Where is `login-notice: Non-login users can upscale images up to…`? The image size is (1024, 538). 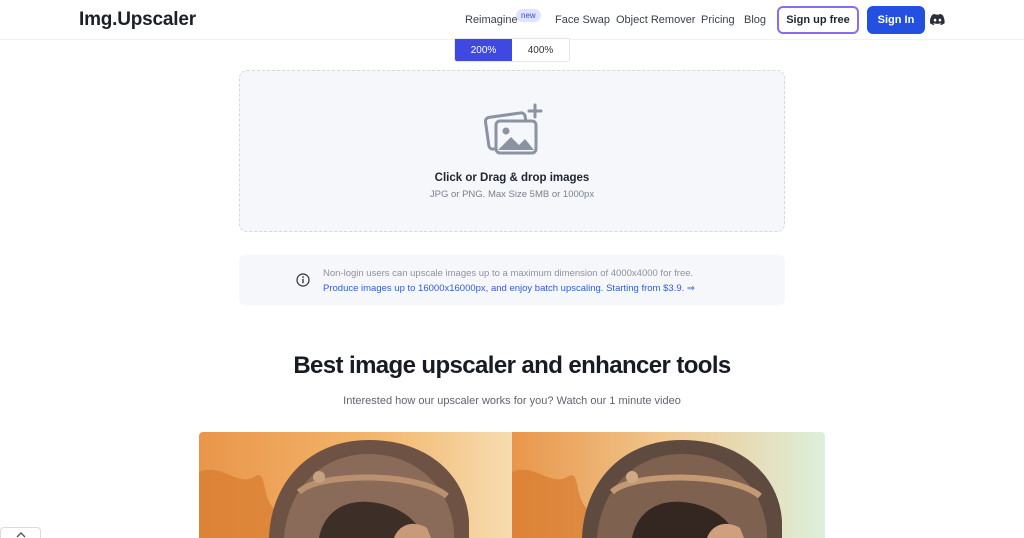
login-notice: Non-login users can upscale images up to… is located at coordinates (512, 280).